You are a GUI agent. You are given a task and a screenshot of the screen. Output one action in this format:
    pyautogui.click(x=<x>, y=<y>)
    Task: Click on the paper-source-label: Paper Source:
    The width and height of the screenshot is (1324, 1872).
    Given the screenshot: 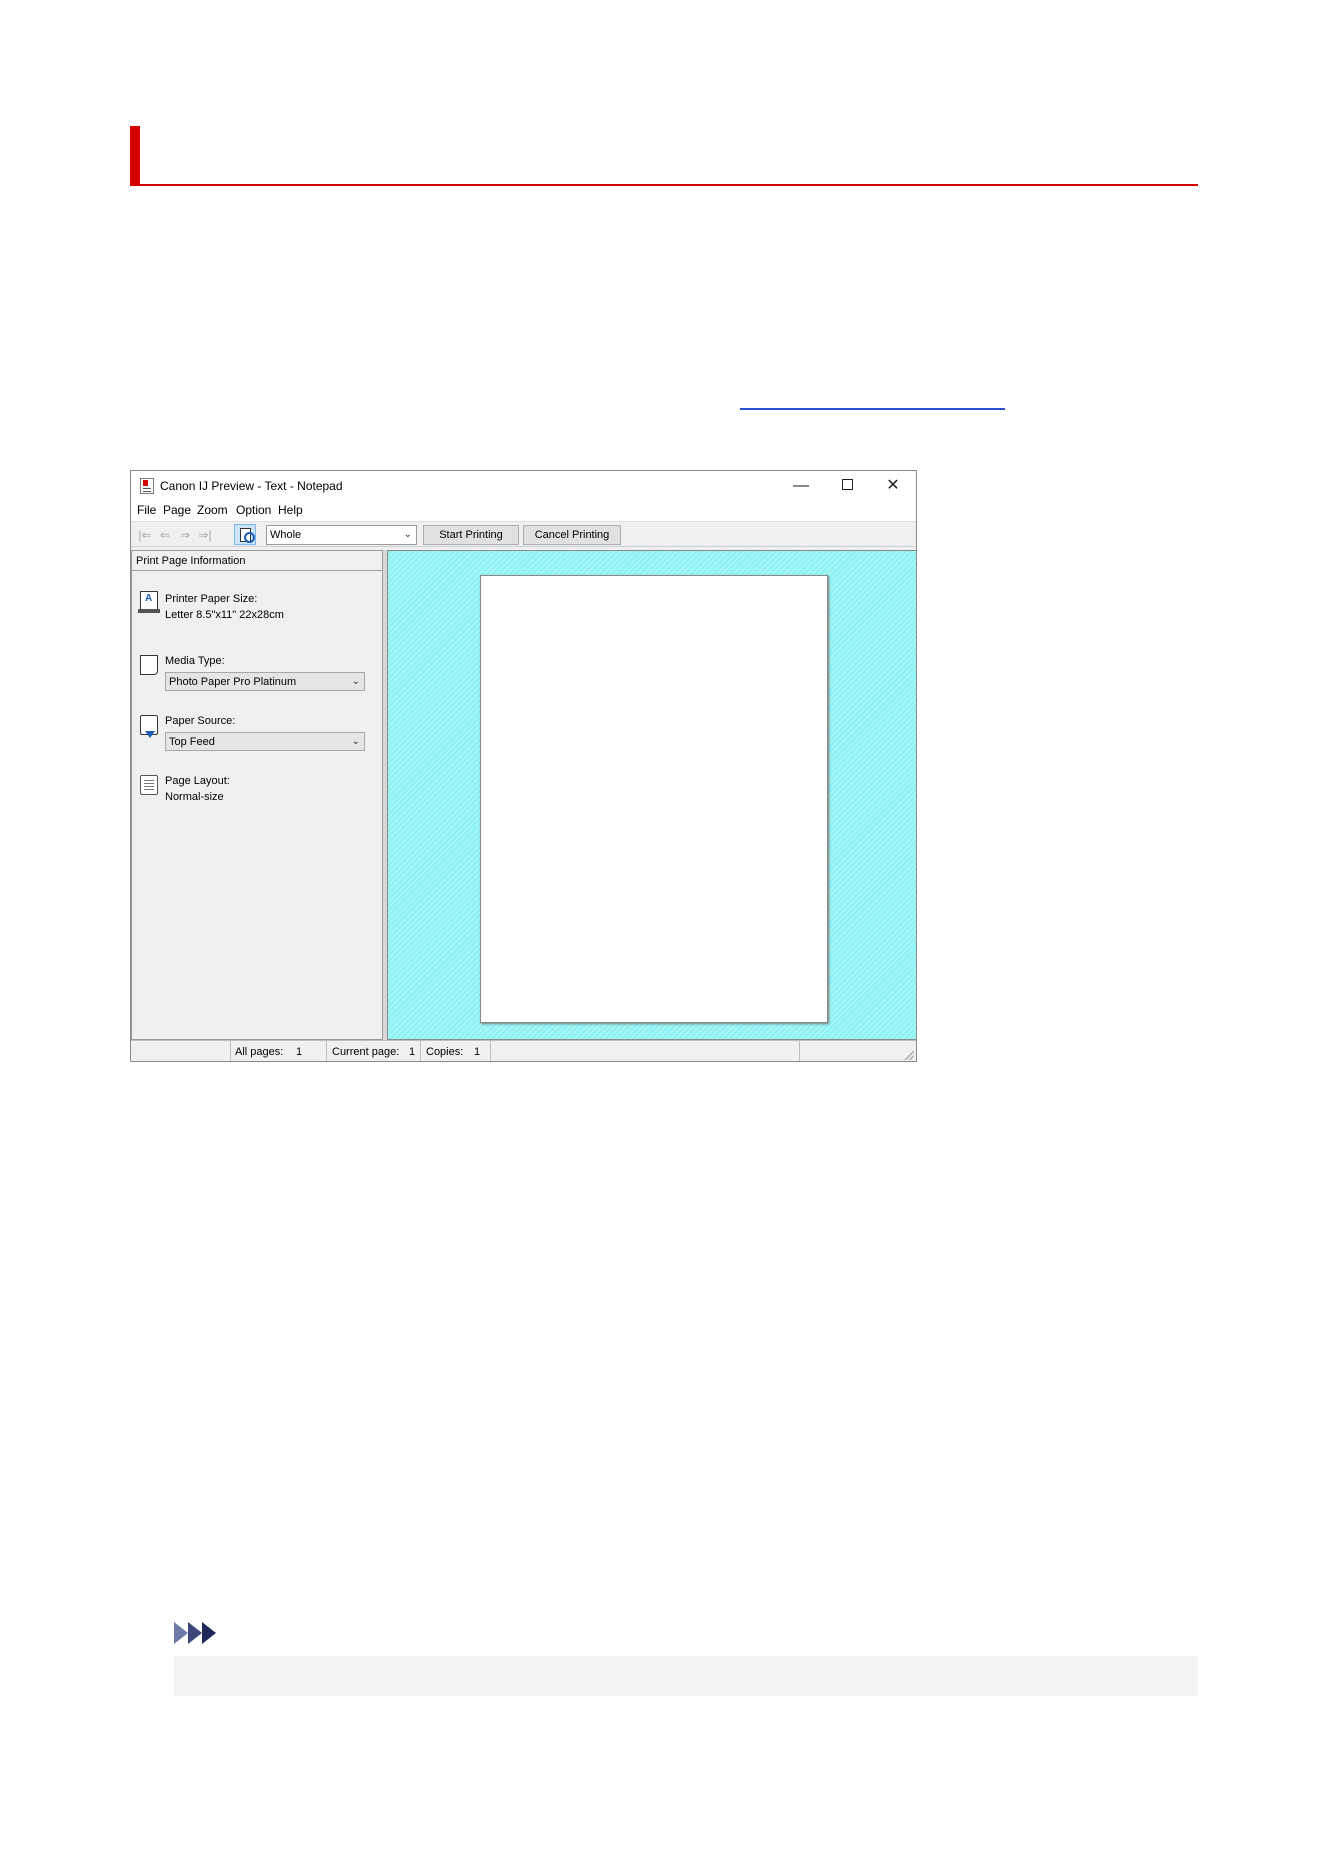 What is the action you would take?
    pyautogui.click(x=200, y=721)
    